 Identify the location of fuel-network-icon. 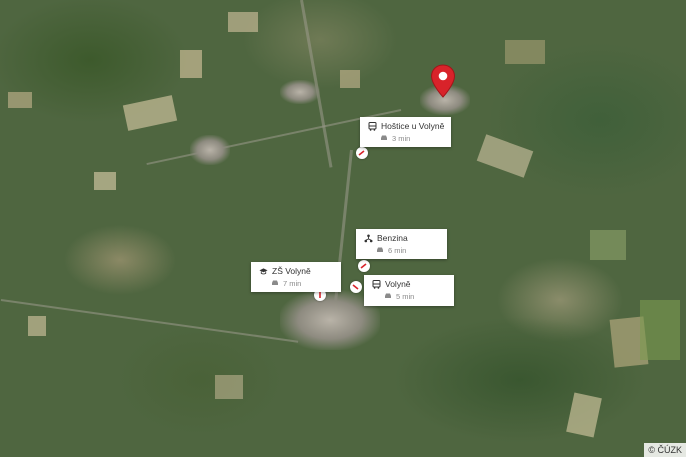
(368, 238).